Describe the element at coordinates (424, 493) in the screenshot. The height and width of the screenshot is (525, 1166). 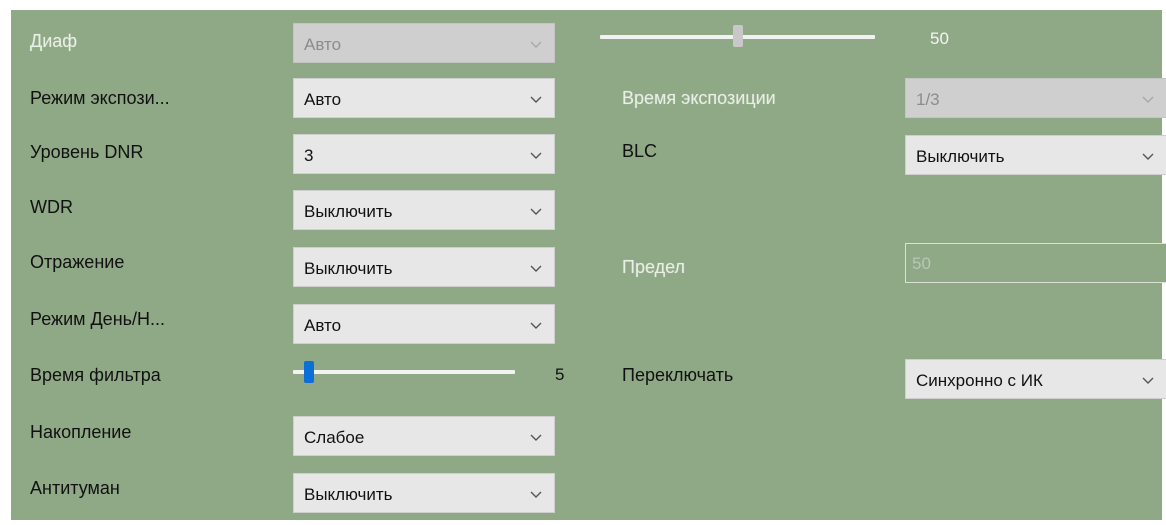
I see `antifog-select: Выключить` at that location.